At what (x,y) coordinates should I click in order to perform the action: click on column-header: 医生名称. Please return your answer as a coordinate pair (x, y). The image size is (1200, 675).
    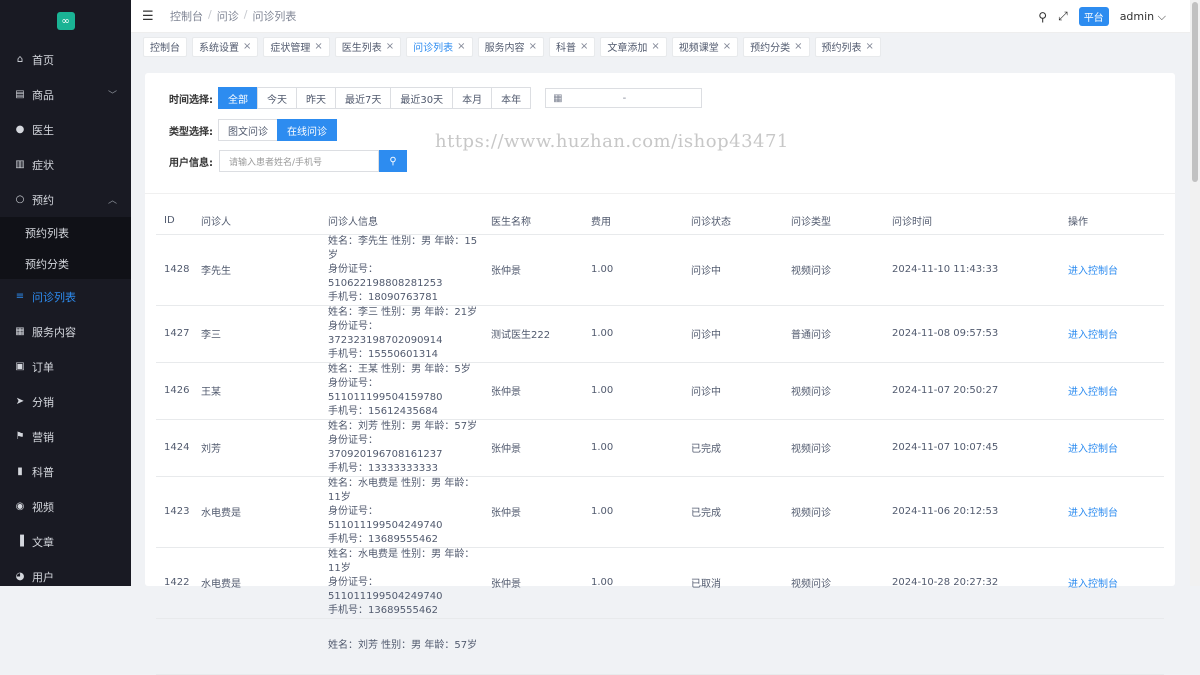
    Looking at the image, I should click on (533, 221).